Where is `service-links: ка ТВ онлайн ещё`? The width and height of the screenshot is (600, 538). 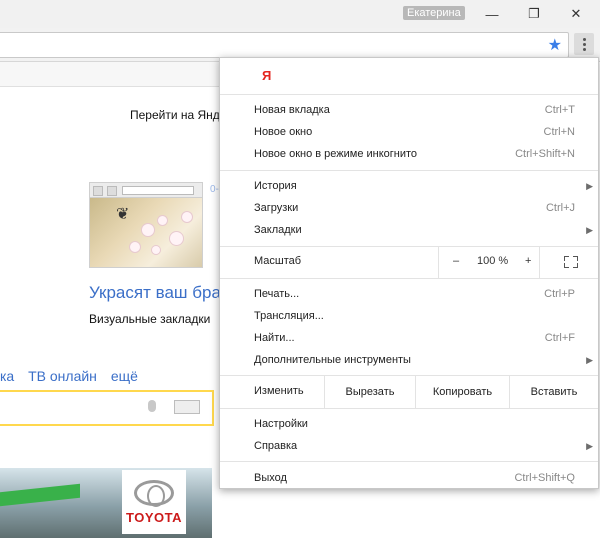
service-links: ка ТВ онлайн ещё is located at coordinates (74, 376).